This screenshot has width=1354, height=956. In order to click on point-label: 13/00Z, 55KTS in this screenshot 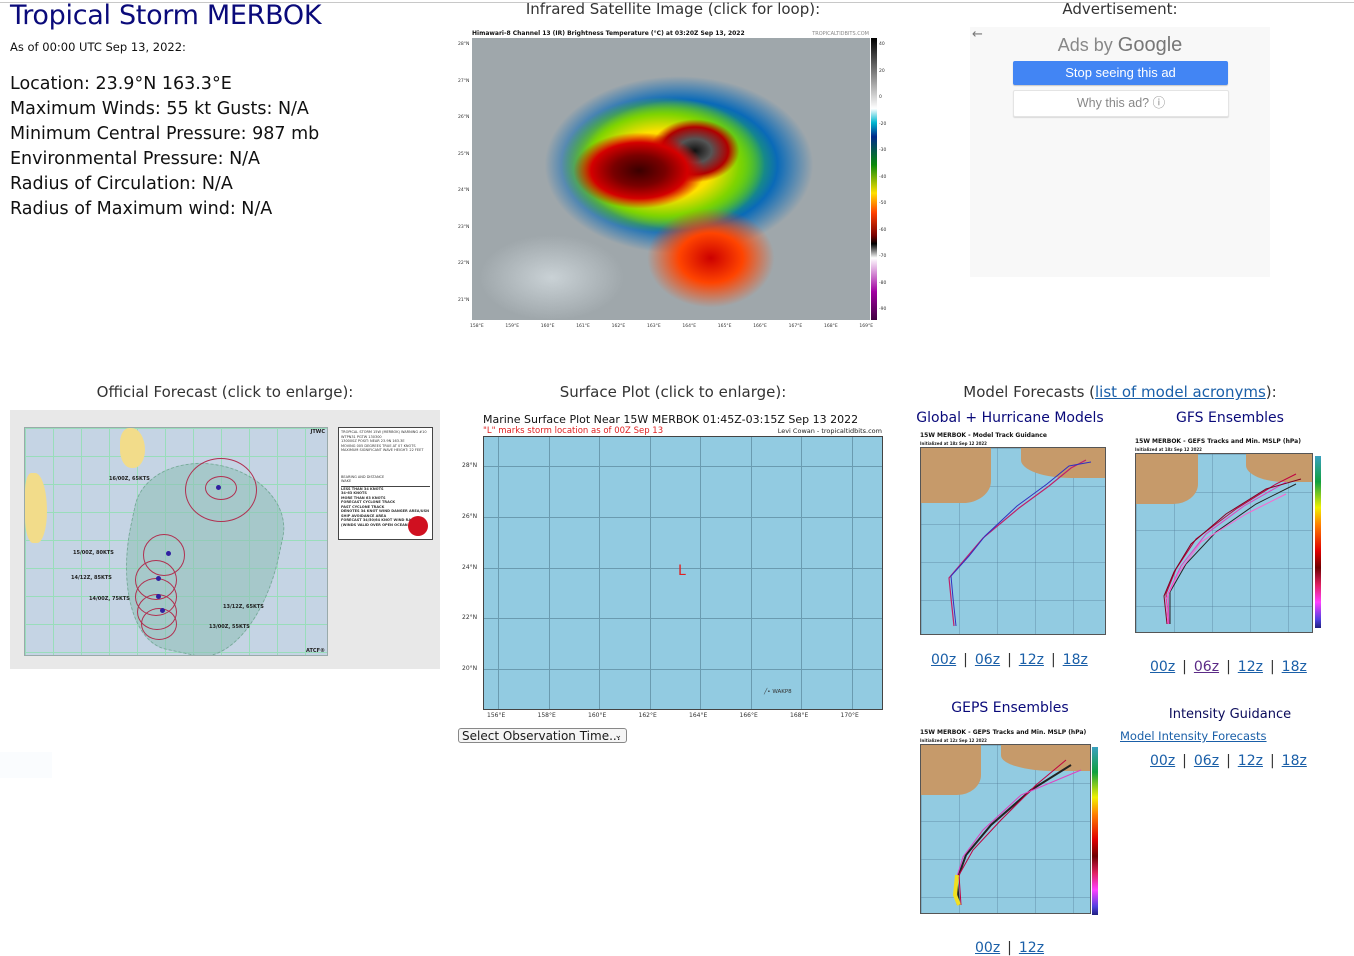, I will do `click(229, 627)`.